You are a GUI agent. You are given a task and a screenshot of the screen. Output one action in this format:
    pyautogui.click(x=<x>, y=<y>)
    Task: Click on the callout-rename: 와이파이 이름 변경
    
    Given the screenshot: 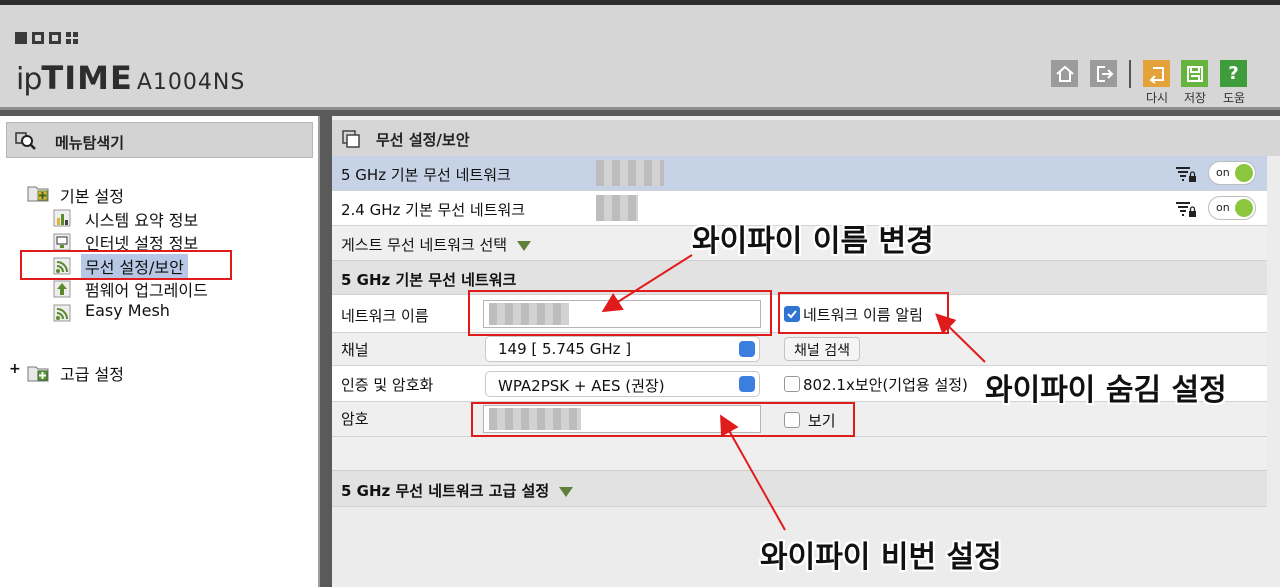 What is the action you would take?
    pyautogui.click(x=813, y=241)
    